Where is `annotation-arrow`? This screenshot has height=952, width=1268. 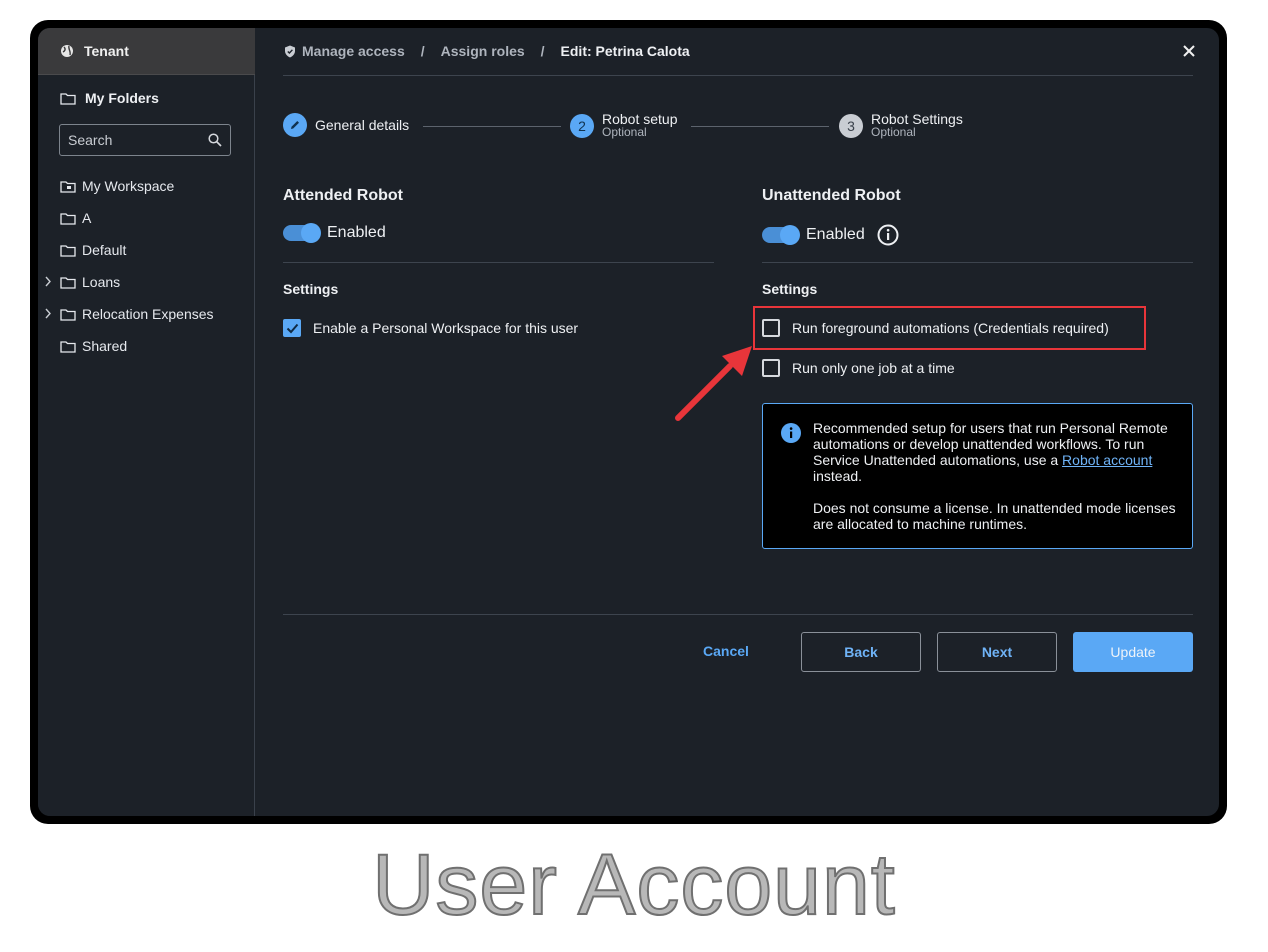
annotation-arrow is located at coordinates (713, 383).